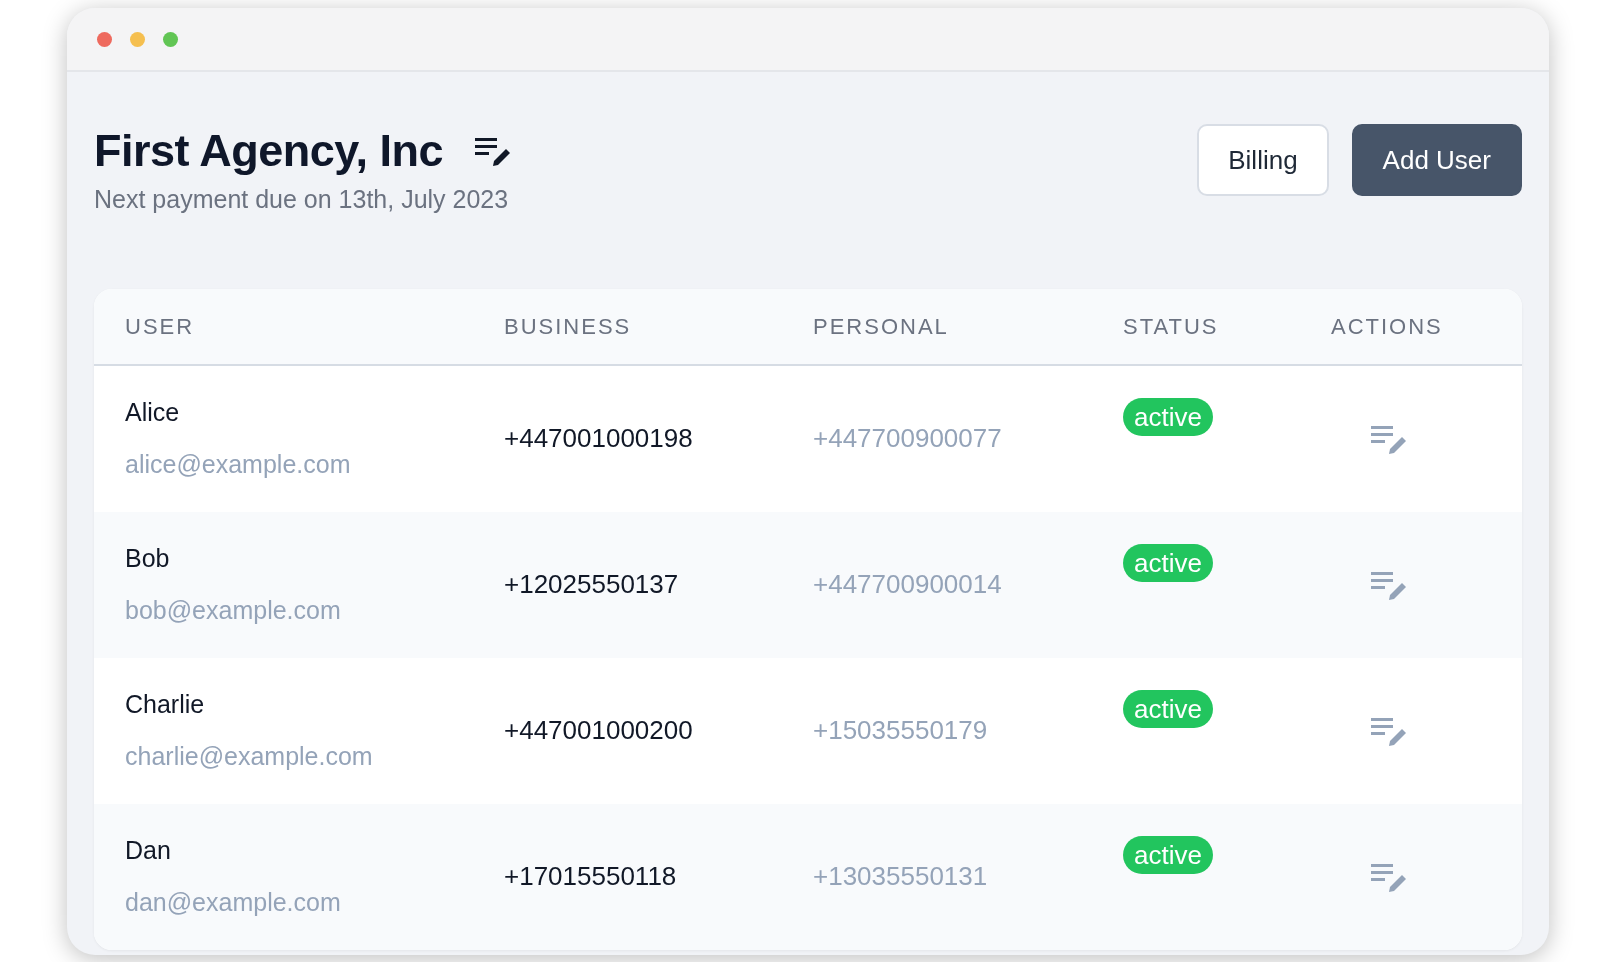 Image resolution: width=1616 pixels, height=962 pixels. What do you see at coordinates (1387, 326) in the screenshot?
I see `column-header: ACTIONS` at bounding box center [1387, 326].